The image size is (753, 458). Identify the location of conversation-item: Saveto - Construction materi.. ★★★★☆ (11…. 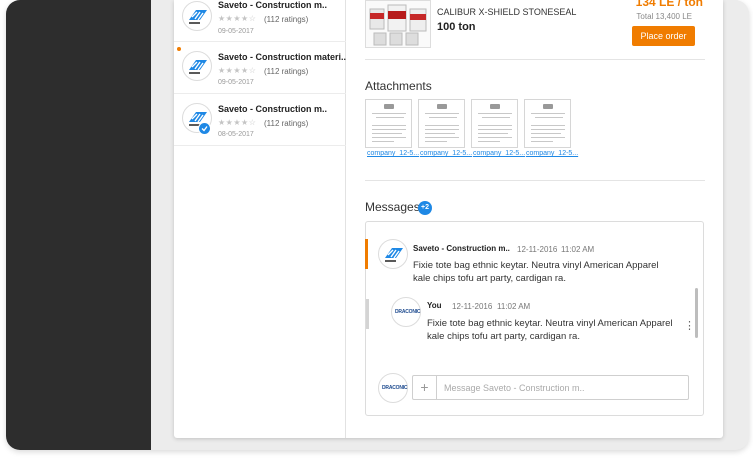
(260, 68).